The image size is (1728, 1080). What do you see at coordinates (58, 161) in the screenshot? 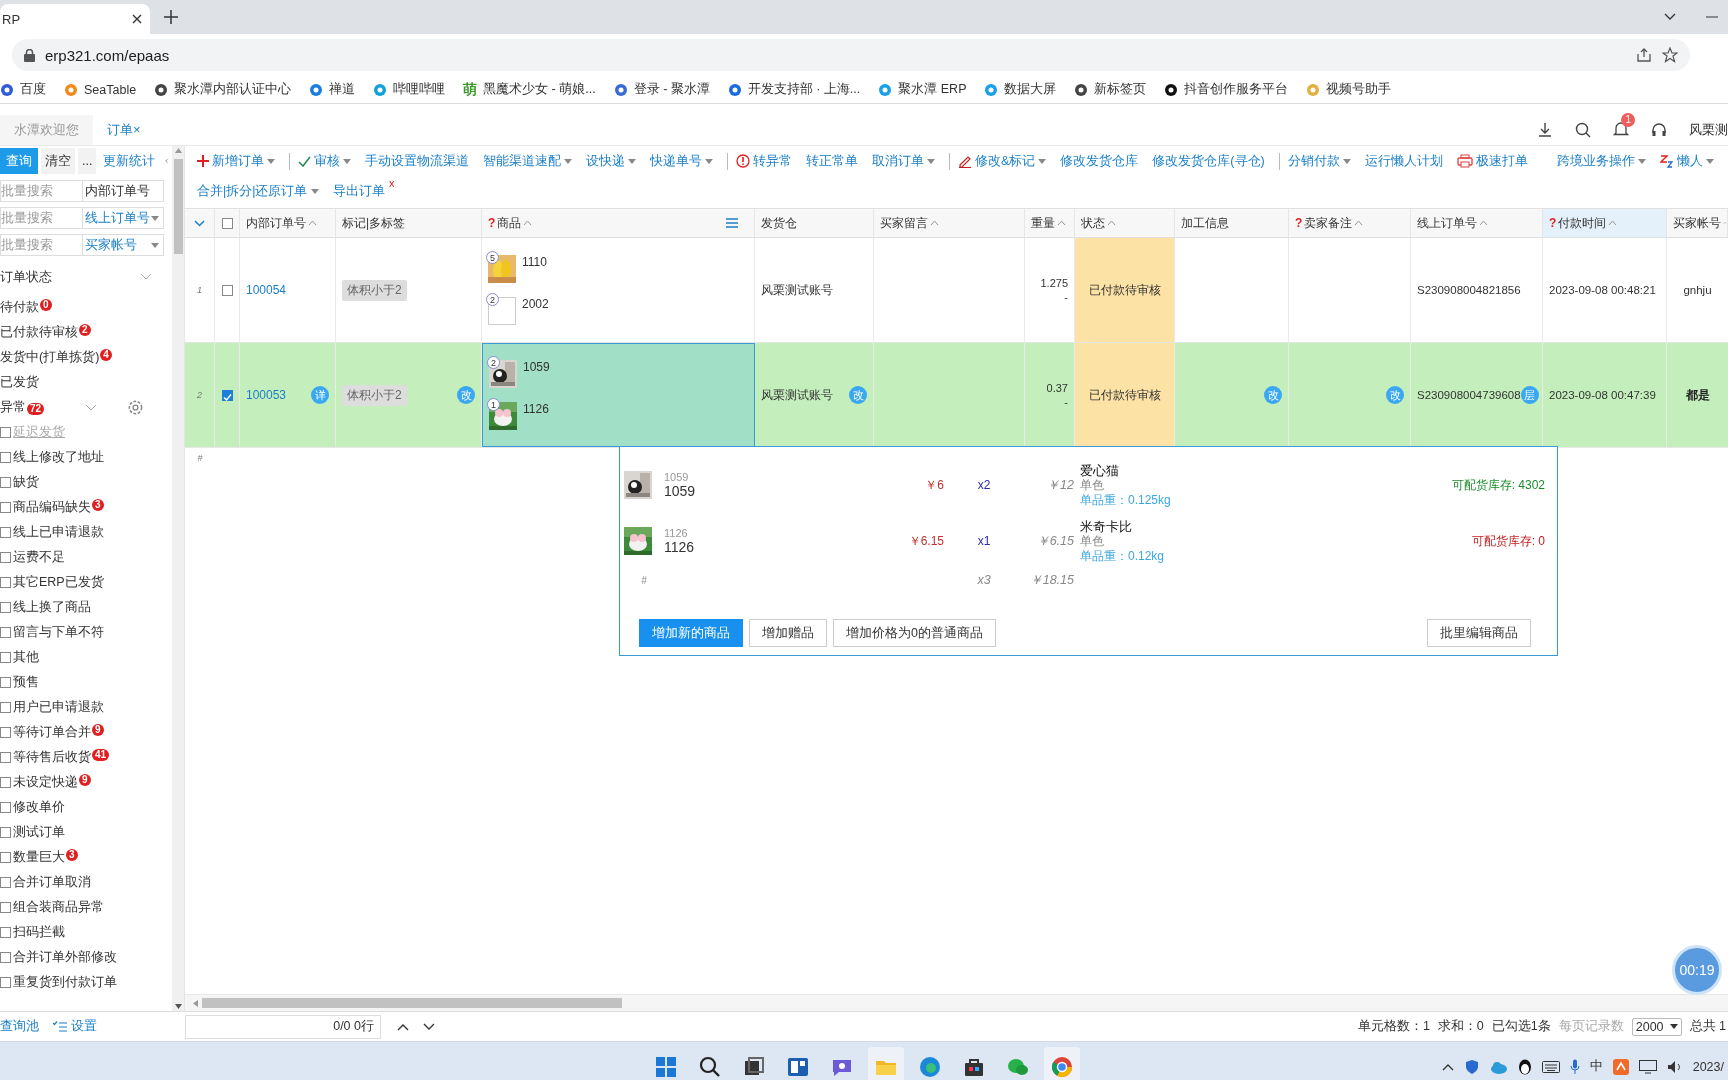
I see `sidebar-button: 清空` at bounding box center [58, 161].